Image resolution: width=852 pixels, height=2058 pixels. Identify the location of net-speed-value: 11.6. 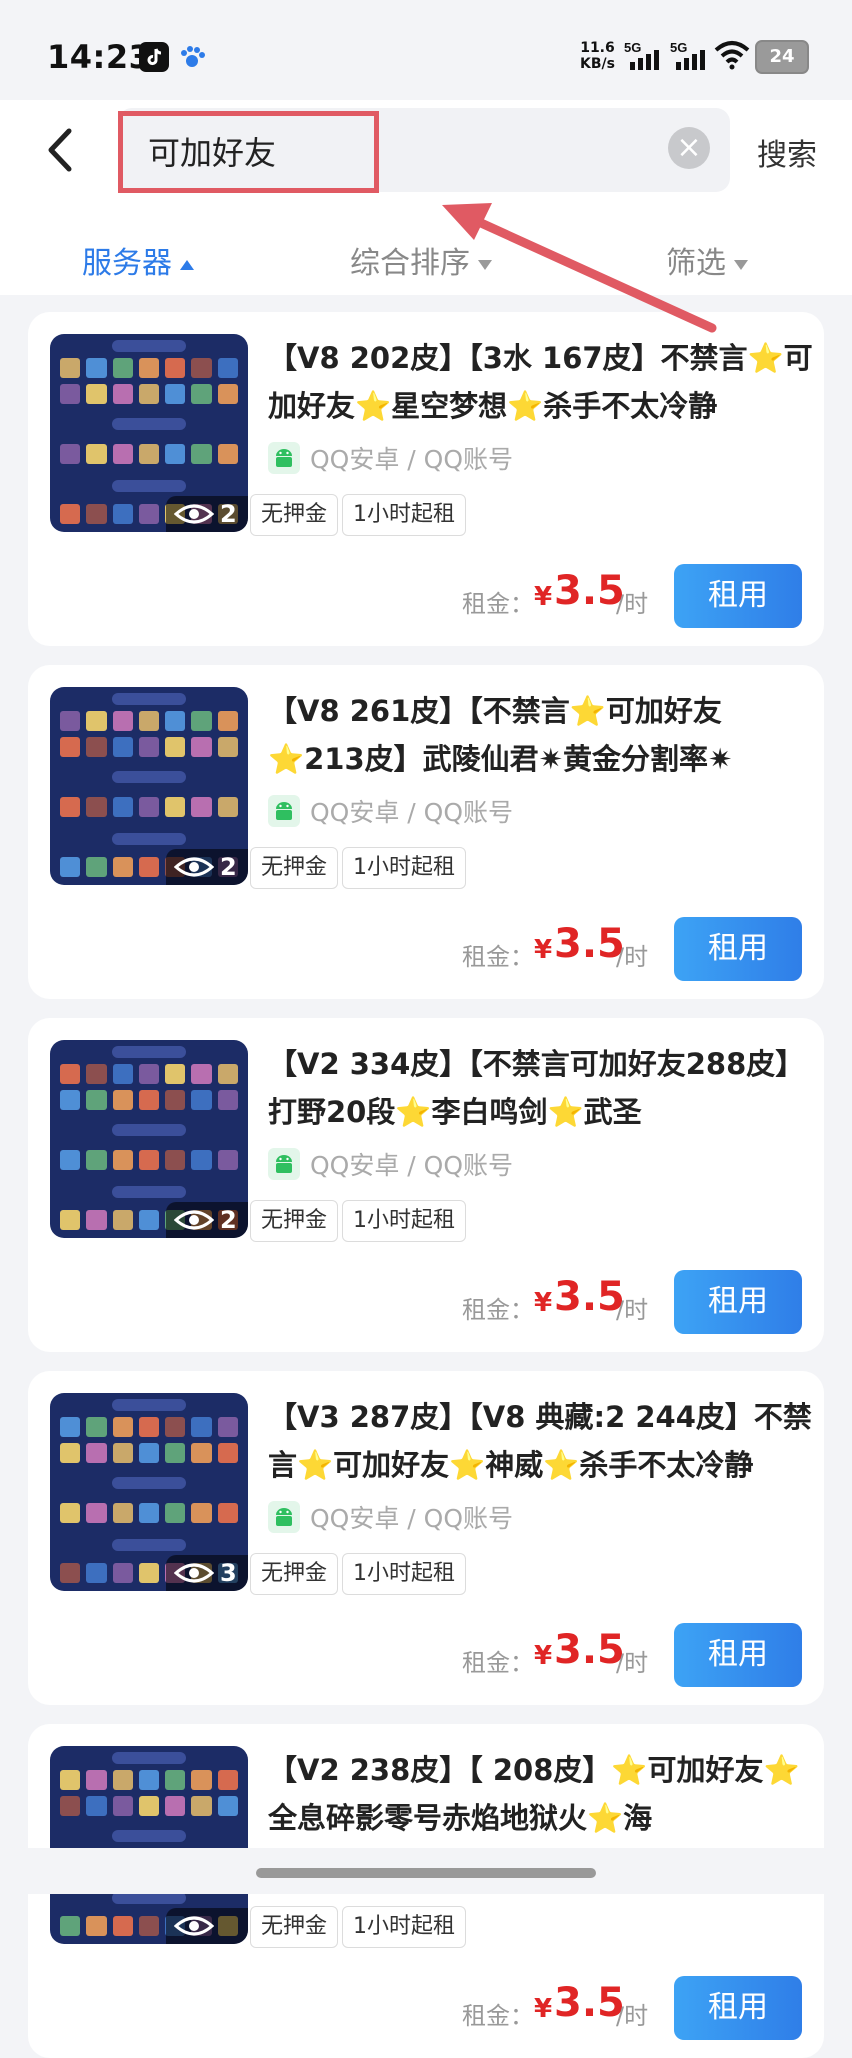
(597, 48).